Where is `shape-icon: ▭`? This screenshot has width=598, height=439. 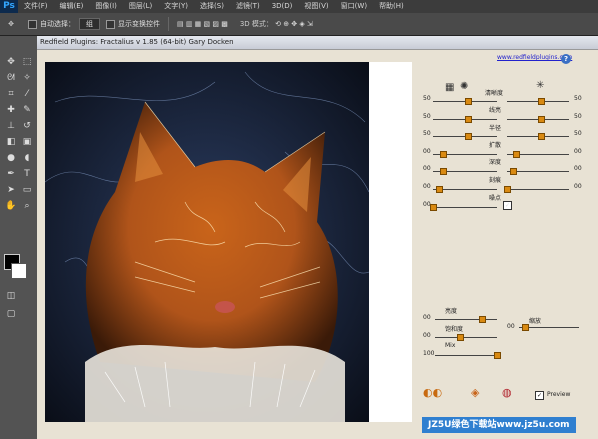 shape-icon: ▭ is located at coordinates (27, 190).